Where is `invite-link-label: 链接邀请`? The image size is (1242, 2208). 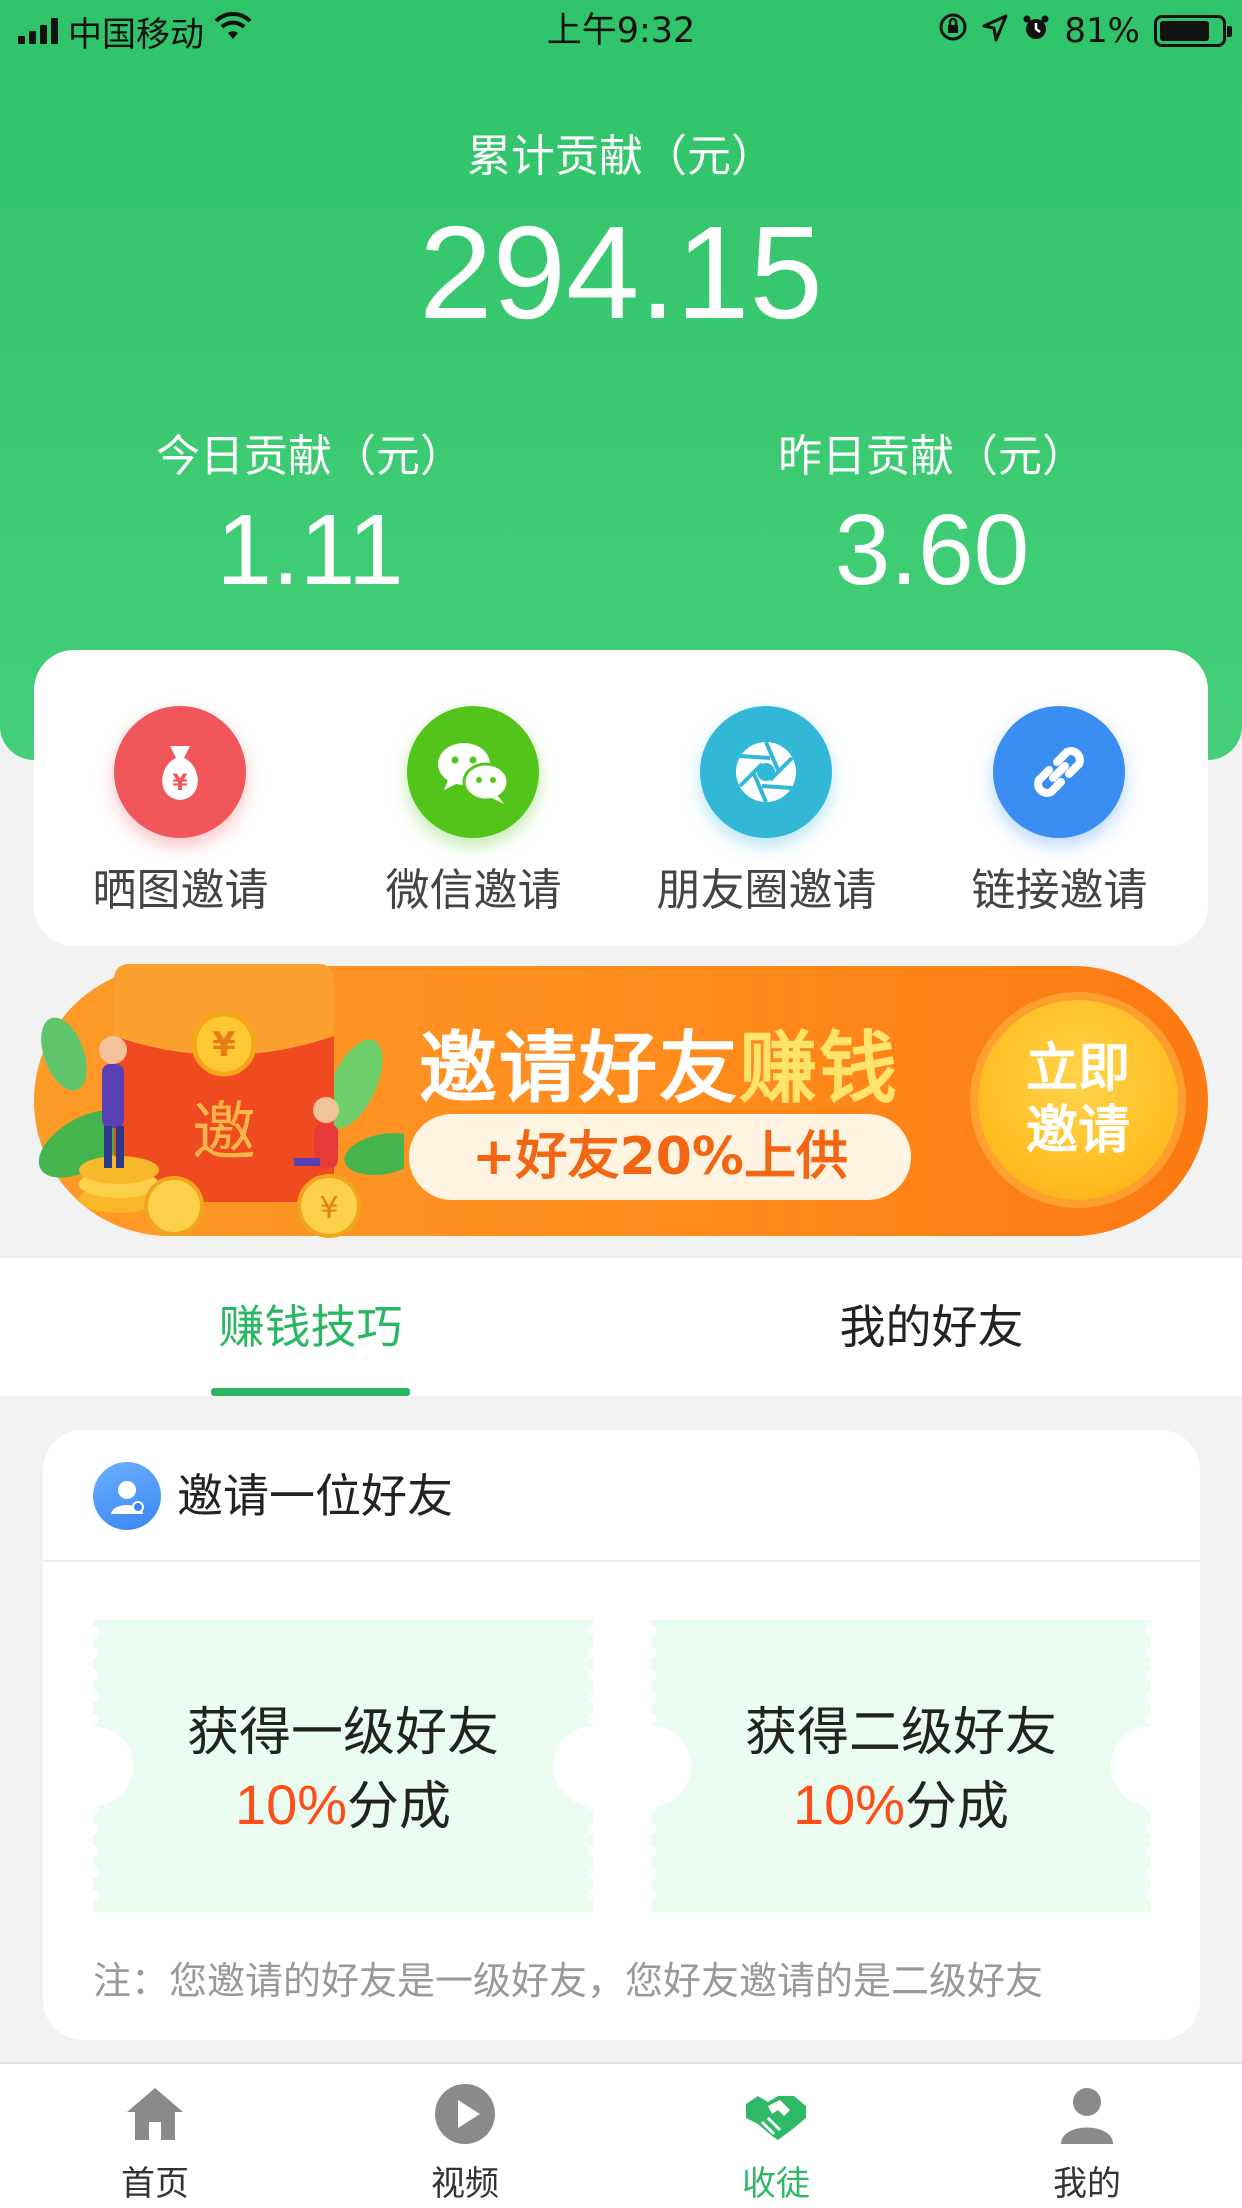 invite-link-label: 链接邀请 is located at coordinates (1059, 890).